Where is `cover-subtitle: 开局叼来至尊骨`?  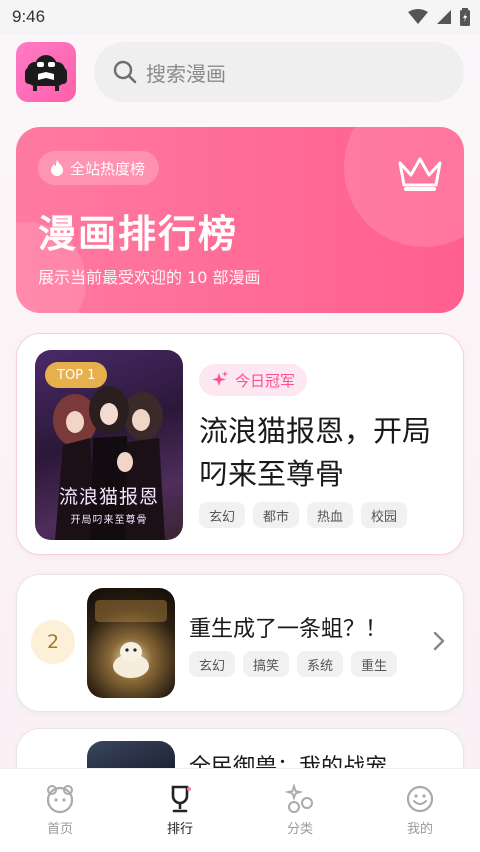
cover-subtitle: 开局叼来至尊骨 is located at coordinates (109, 520).